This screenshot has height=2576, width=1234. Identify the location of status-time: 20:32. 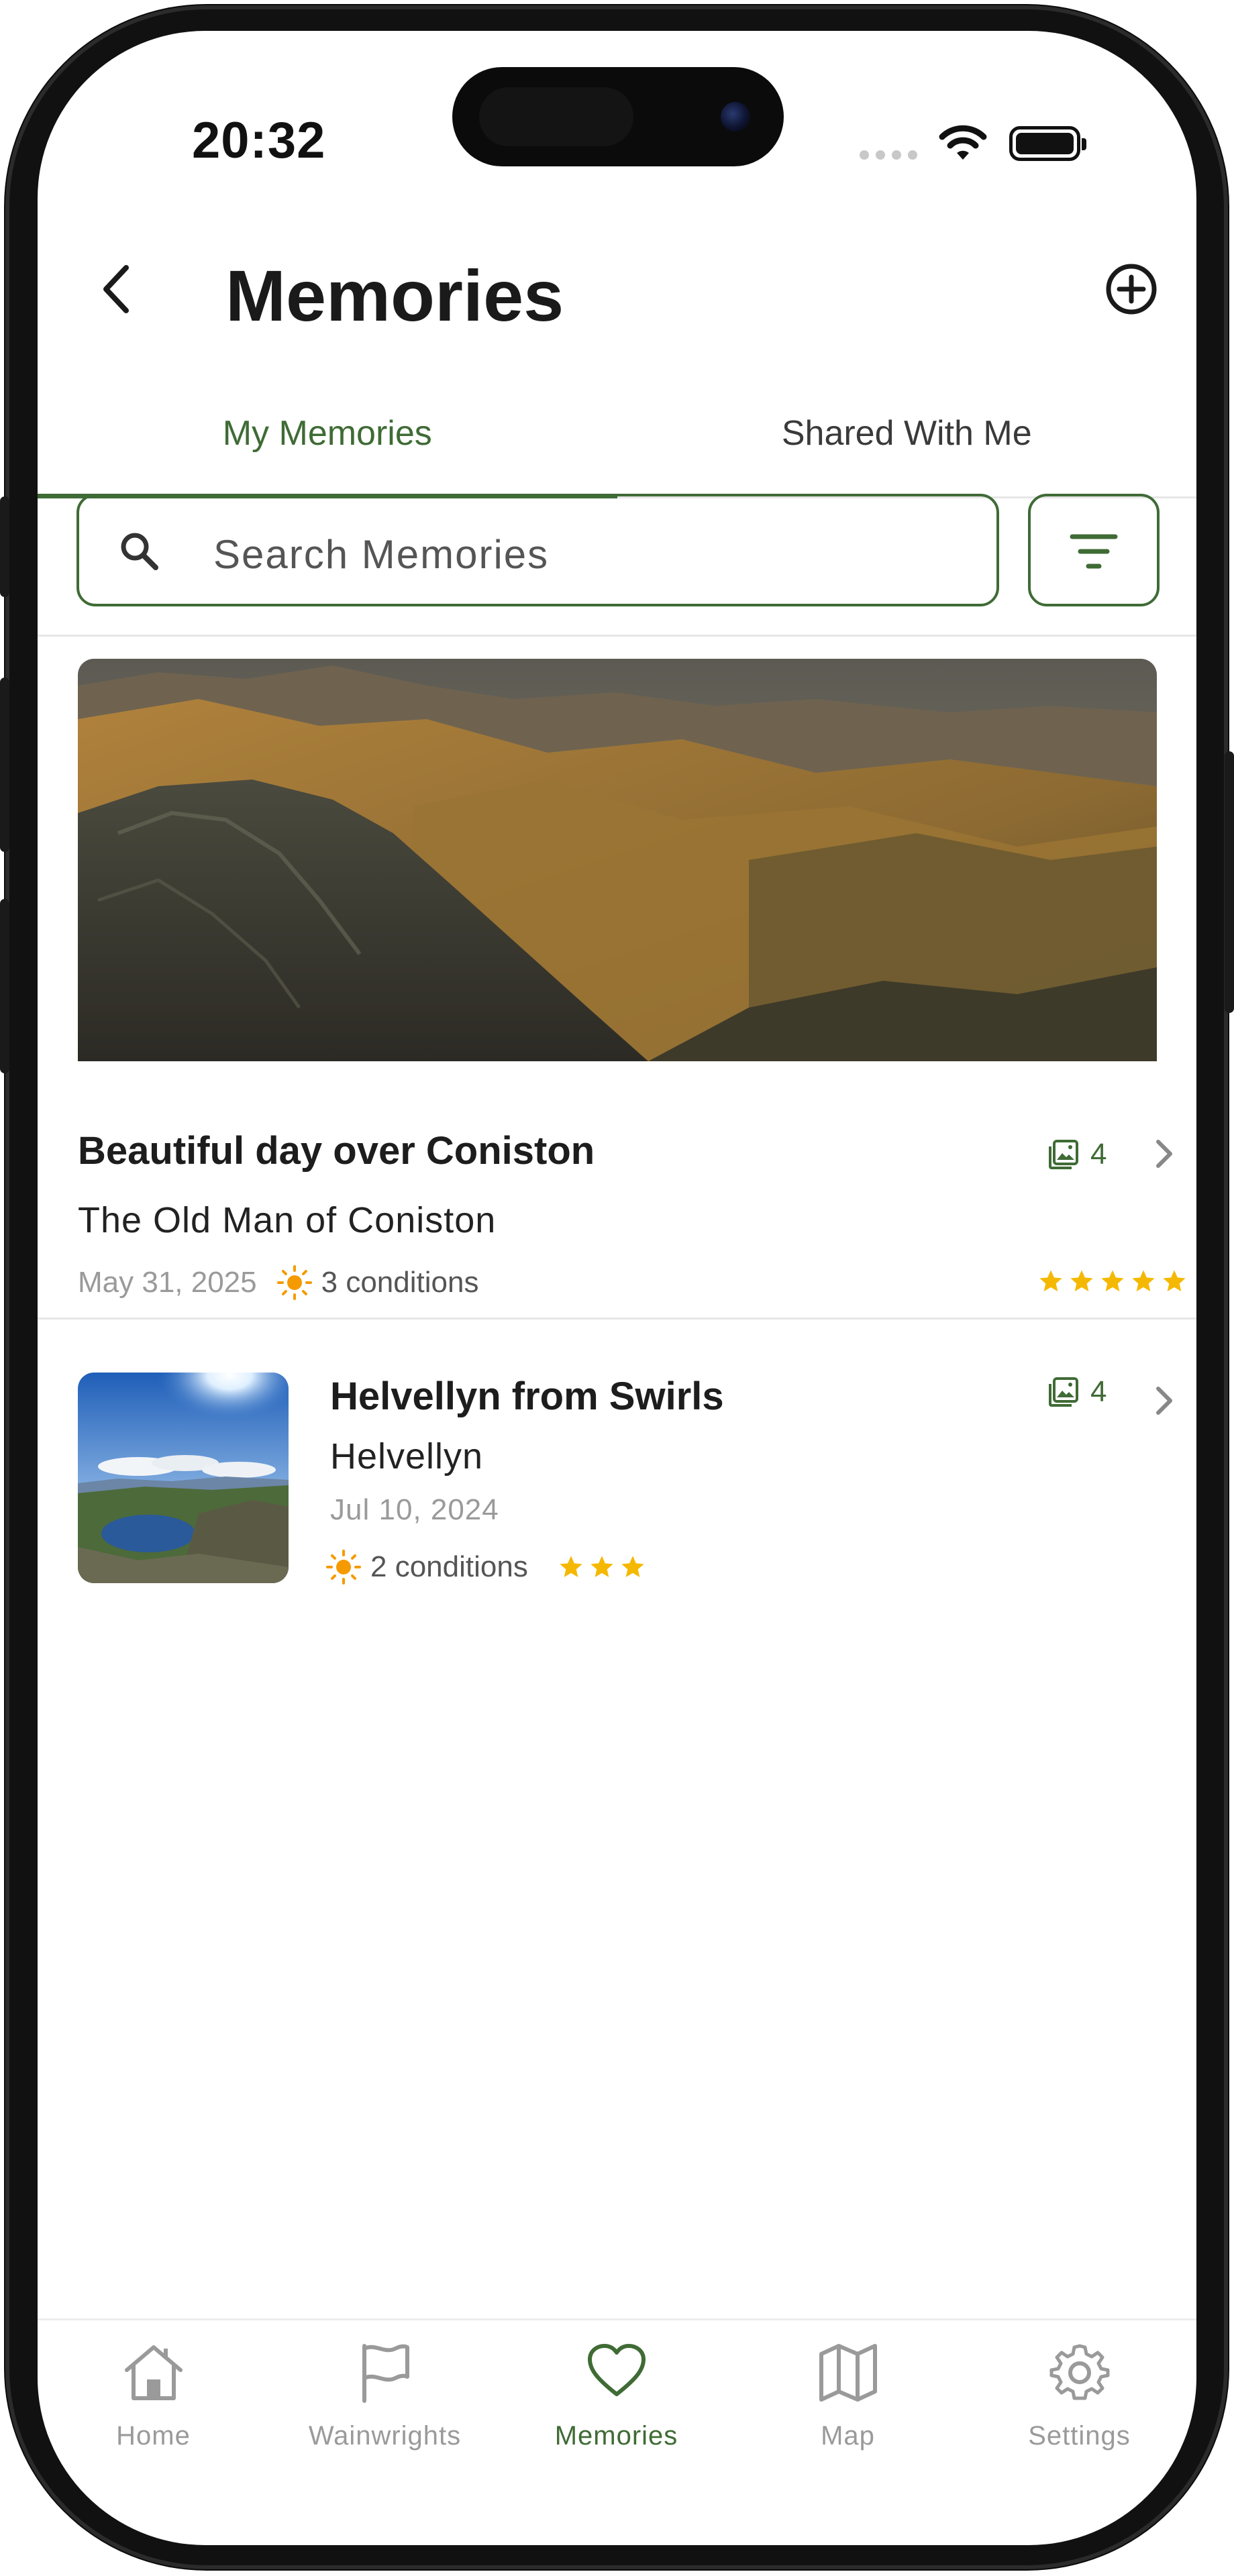
(259, 140).